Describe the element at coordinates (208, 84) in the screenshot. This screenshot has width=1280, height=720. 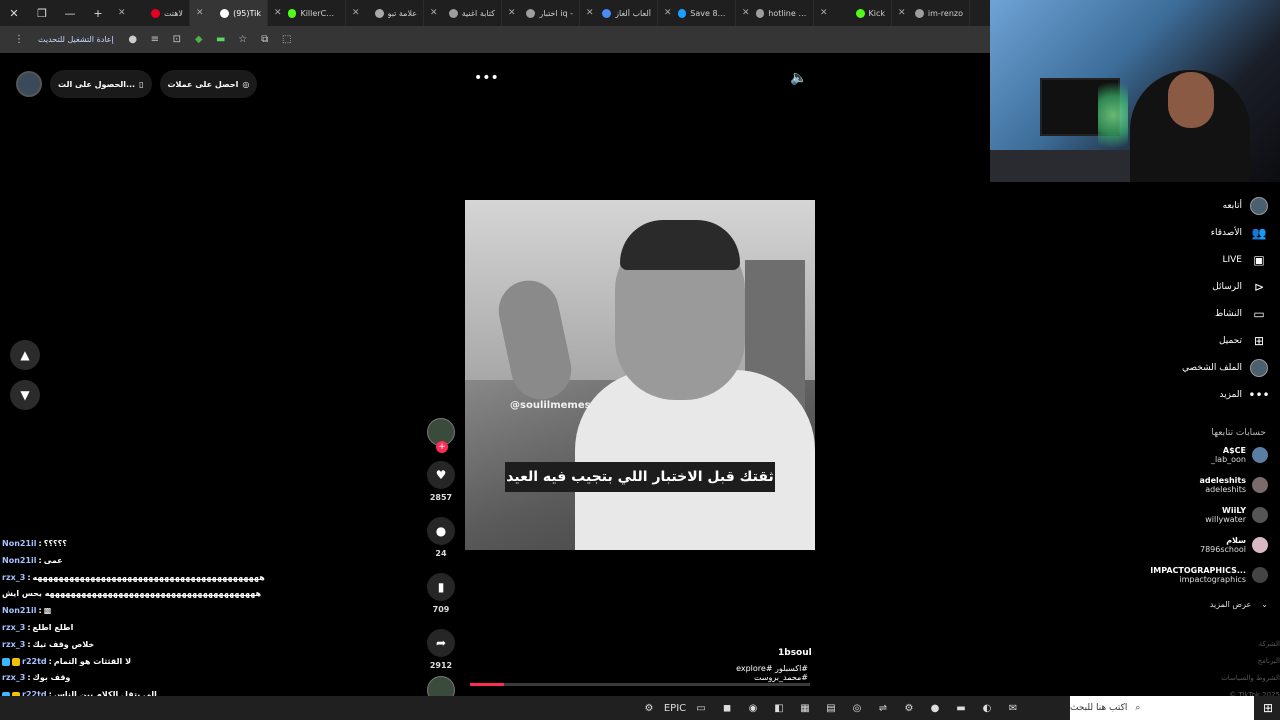
I see `get-coins-button: احصل على عملات ◎` at that location.